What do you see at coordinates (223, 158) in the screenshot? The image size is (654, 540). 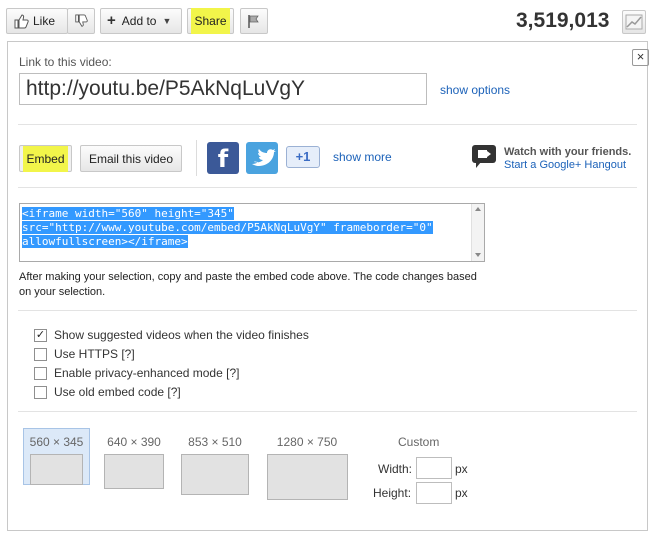 I see `facebook-icon: f` at bounding box center [223, 158].